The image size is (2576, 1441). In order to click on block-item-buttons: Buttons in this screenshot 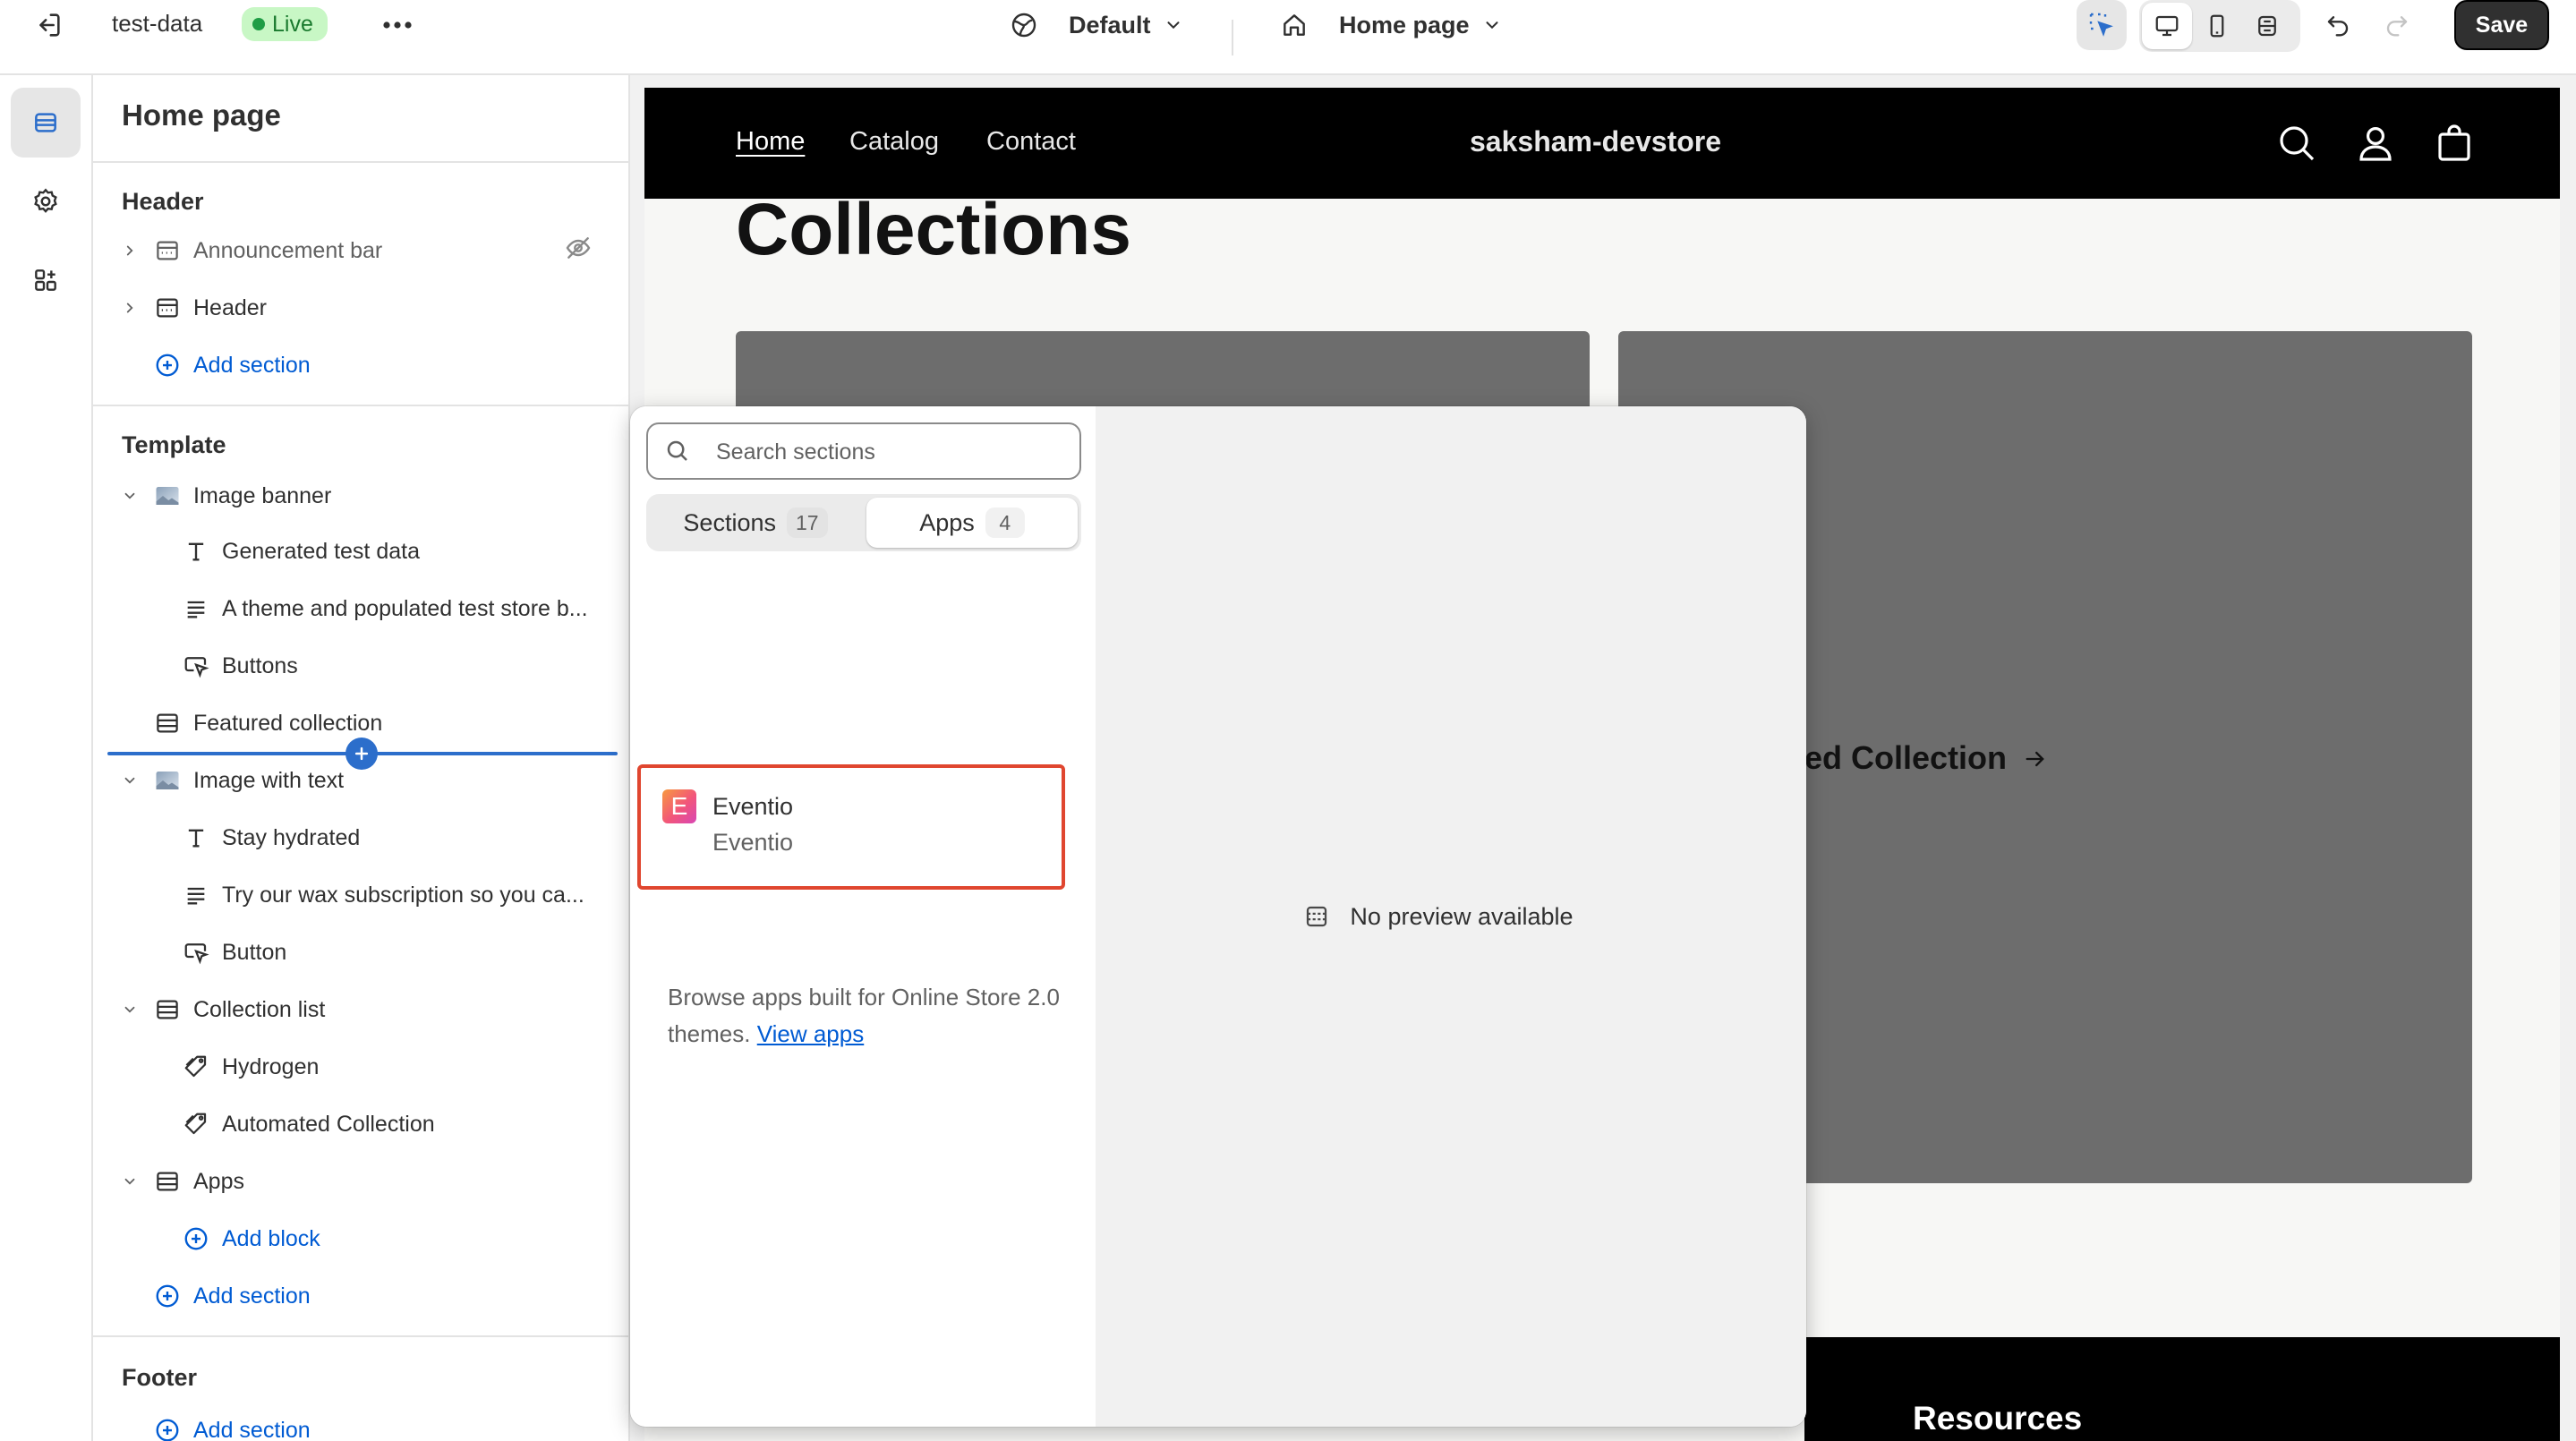, I will do `click(360, 666)`.